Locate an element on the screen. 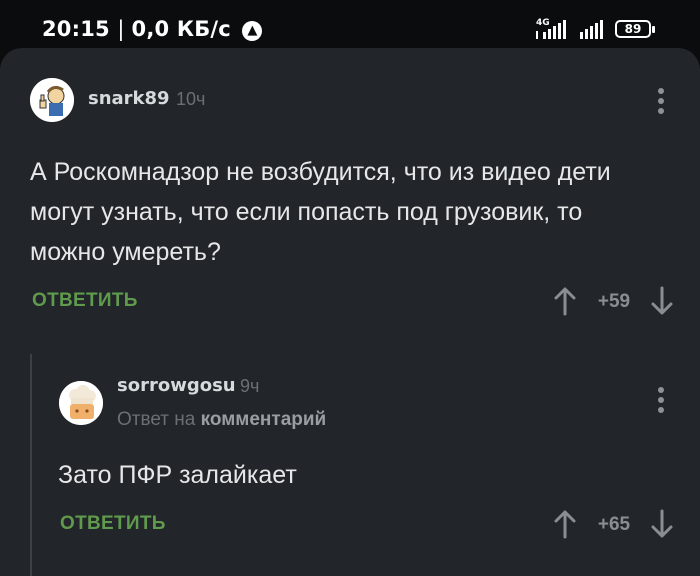 The width and height of the screenshot is (700, 576). reply-to-line: Ответ на комментарий is located at coordinates (221, 420).